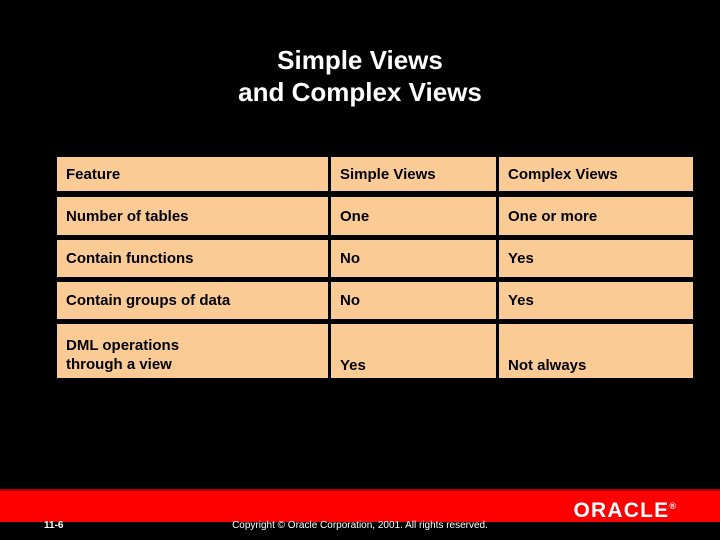 Image resolution: width=720 pixels, height=540 pixels. What do you see at coordinates (194, 261) in the screenshot?
I see `table-cell-feature: Contain functions` at bounding box center [194, 261].